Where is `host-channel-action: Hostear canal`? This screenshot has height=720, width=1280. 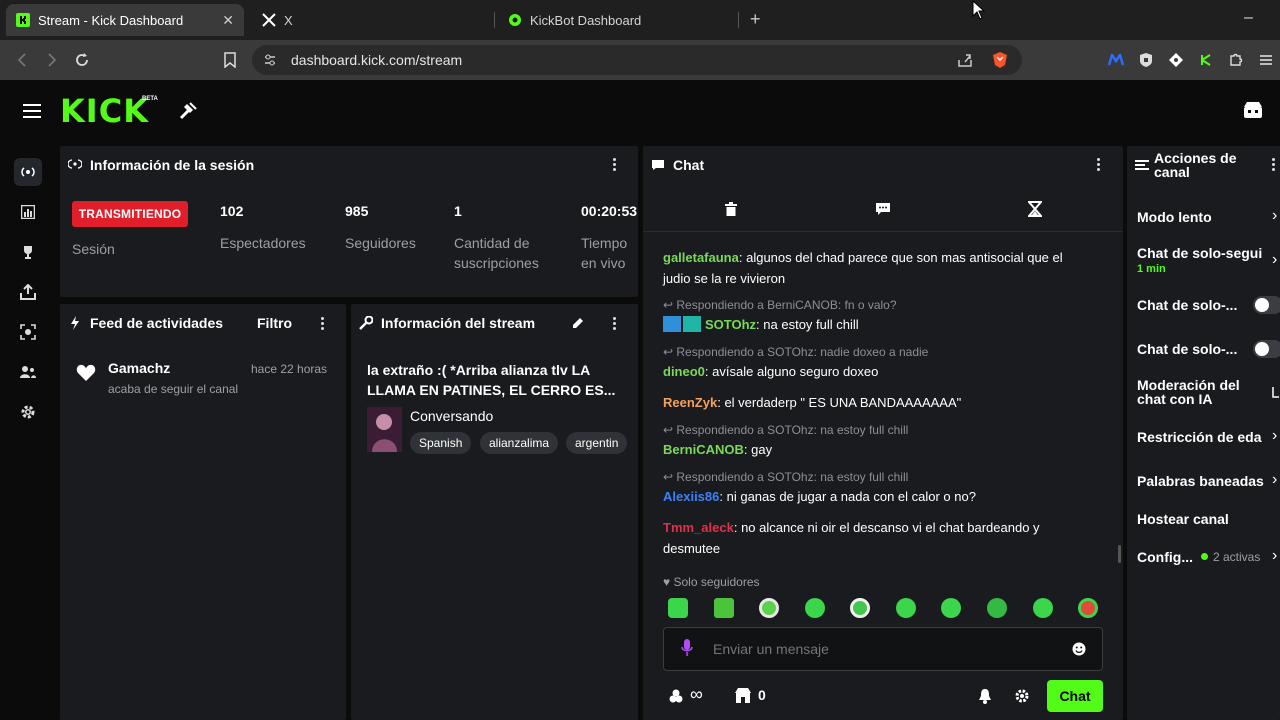
host-channel-action: Hostear canal is located at coordinates (1183, 519).